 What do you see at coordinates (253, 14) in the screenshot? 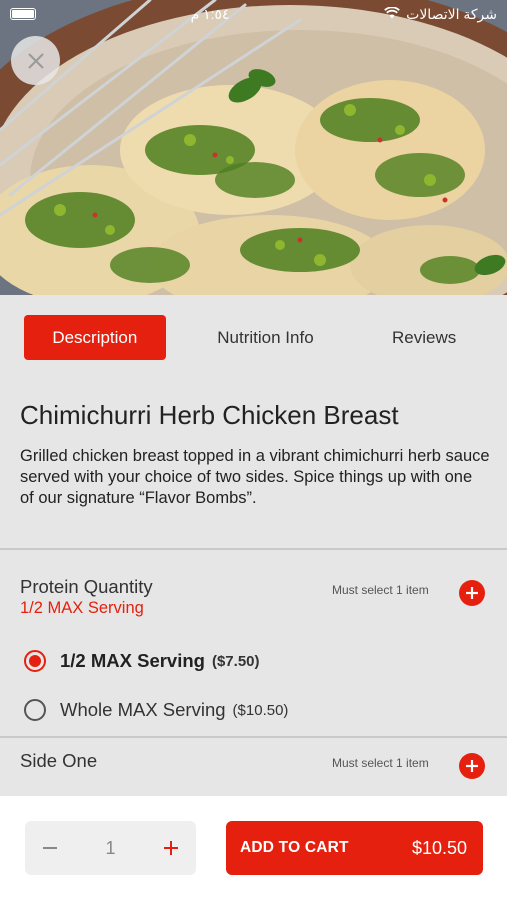
I see `status-bar: ١:٥٤ م شركة الاتصالات` at bounding box center [253, 14].